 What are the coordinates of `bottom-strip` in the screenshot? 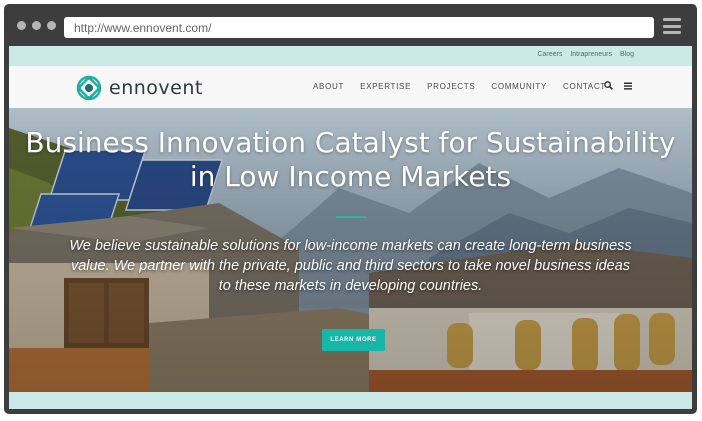 It's located at (350, 400).